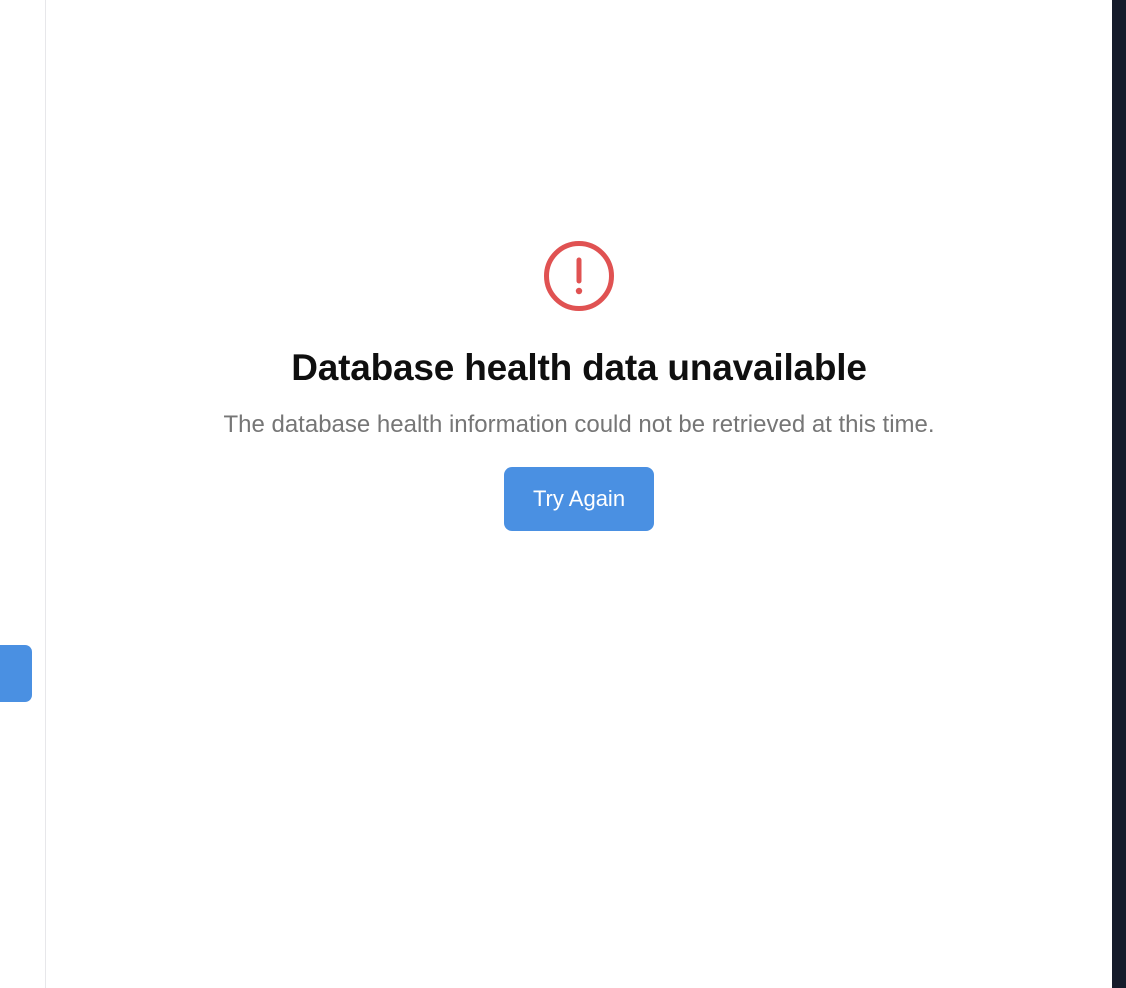 Image resolution: width=1126 pixels, height=988 pixels. Describe the element at coordinates (579, 276) in the screenshot. I see `alert-circle-icon` at that location.